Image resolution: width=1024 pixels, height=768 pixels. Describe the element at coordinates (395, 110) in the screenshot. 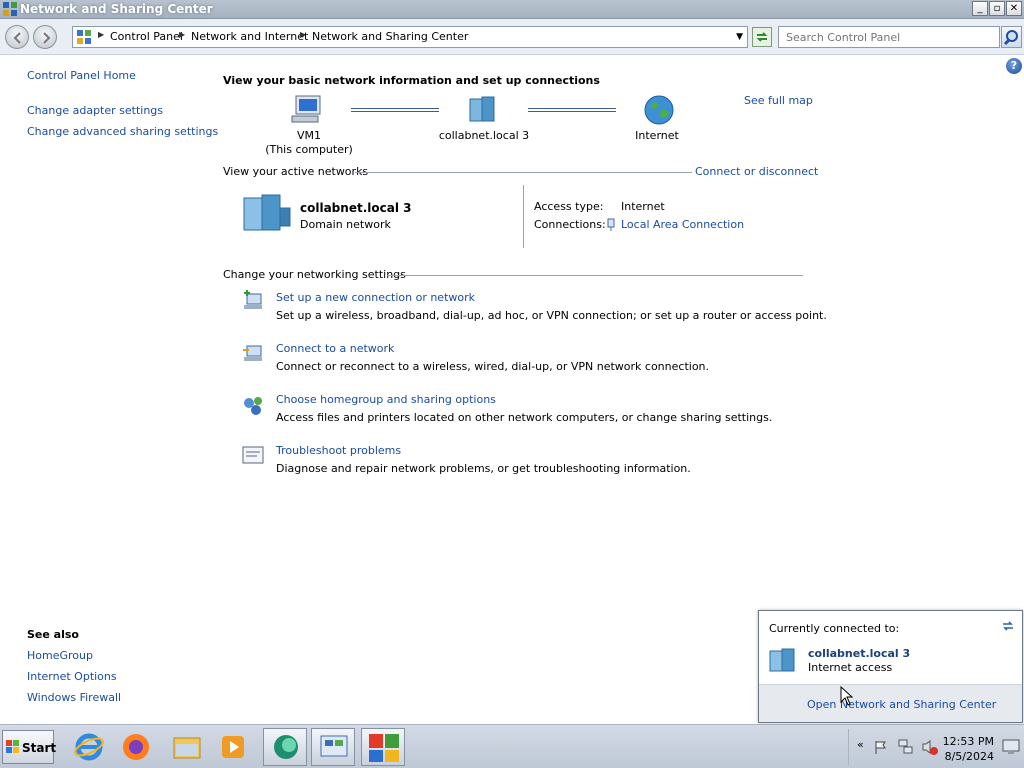

I see `map-link-line` at that location.